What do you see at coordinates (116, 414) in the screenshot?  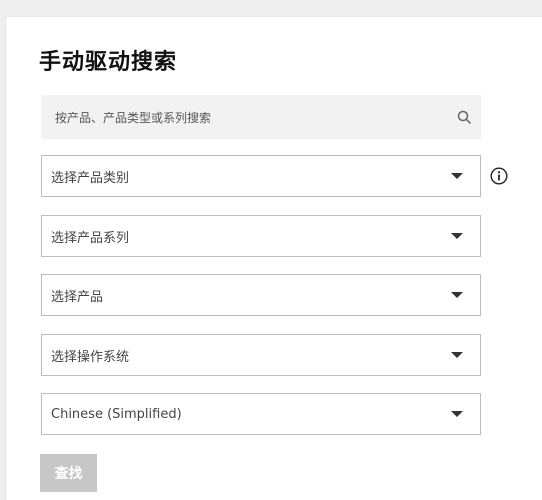 I see `language-label: Chinese (Simplified)` at bounding box center [116, 414].